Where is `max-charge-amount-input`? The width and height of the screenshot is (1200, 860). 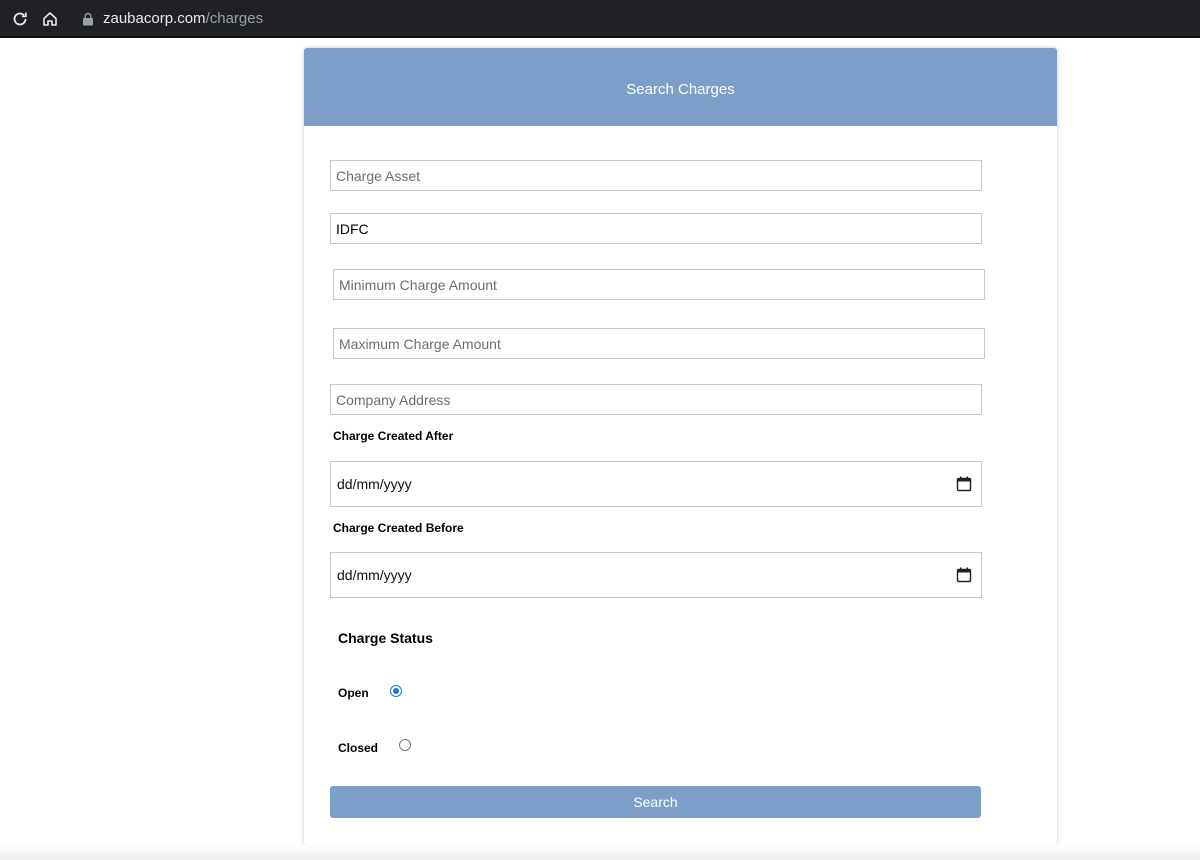
max-charge-amount-input is located at coordinates (659, 343).